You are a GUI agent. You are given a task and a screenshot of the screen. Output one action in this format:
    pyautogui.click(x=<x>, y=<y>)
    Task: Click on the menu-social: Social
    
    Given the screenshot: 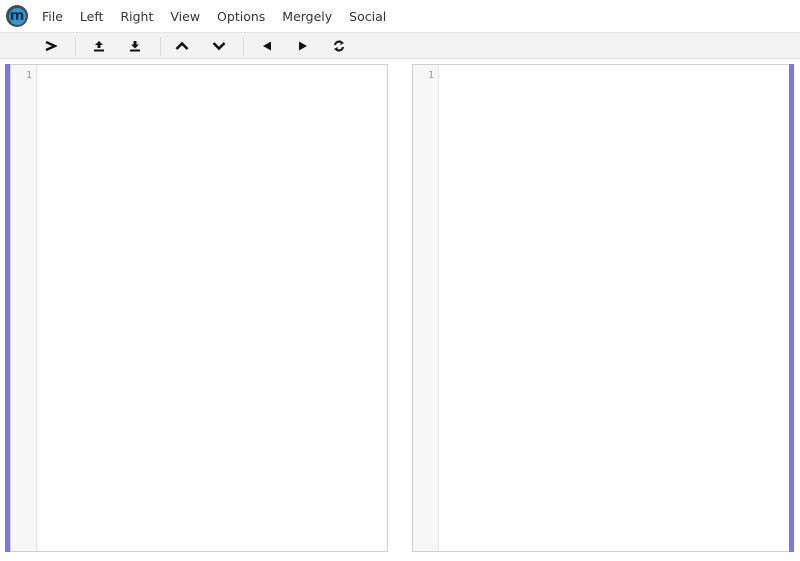 What is the action you would take?
    pyautogui.click(x=367, y=16)
    